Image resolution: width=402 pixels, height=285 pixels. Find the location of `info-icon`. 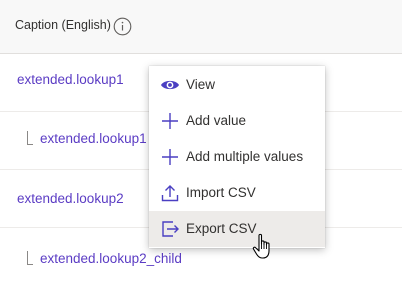

info-icon is located at coordinates (122, 26).